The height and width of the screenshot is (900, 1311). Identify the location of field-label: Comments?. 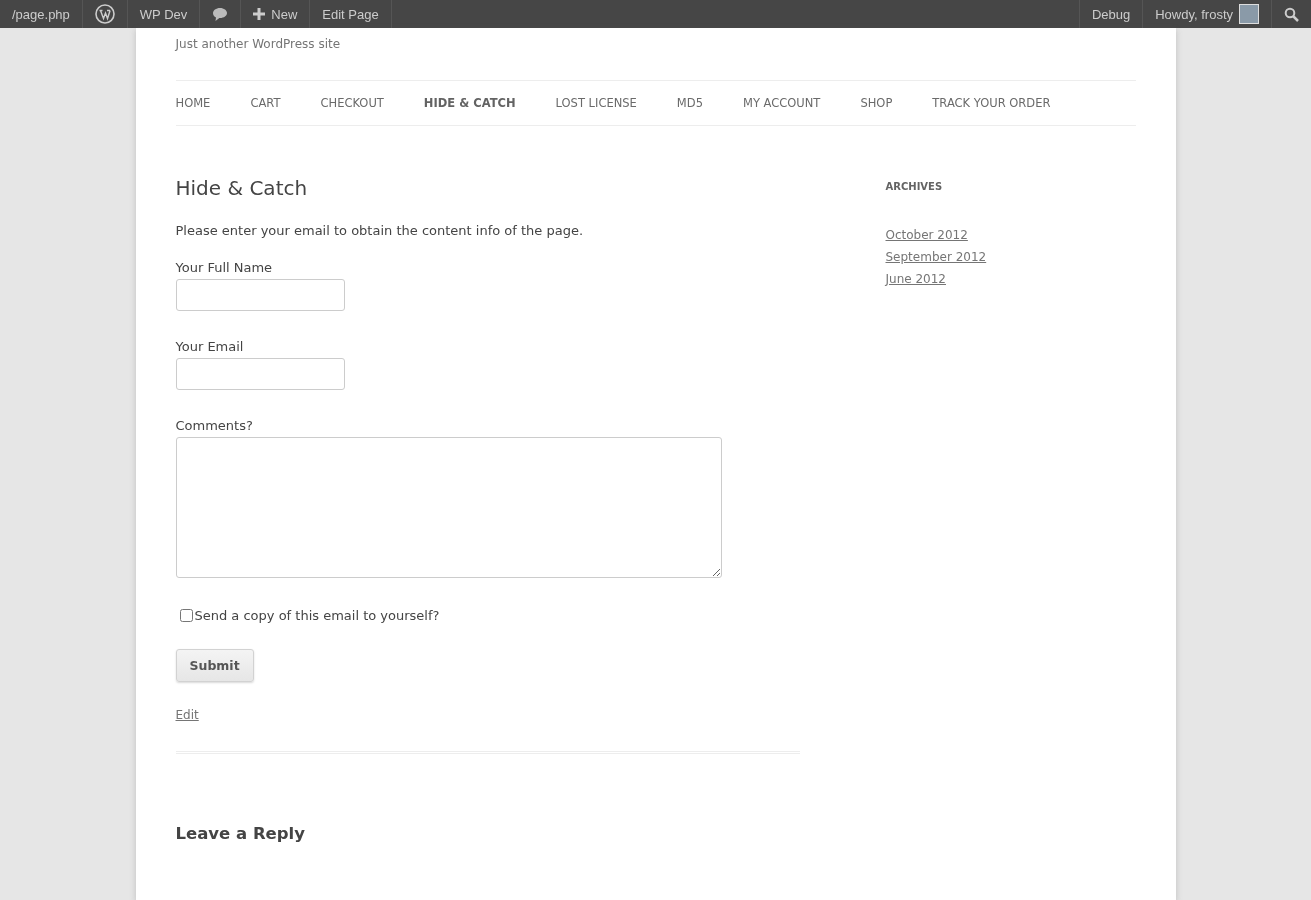
(214, 425).